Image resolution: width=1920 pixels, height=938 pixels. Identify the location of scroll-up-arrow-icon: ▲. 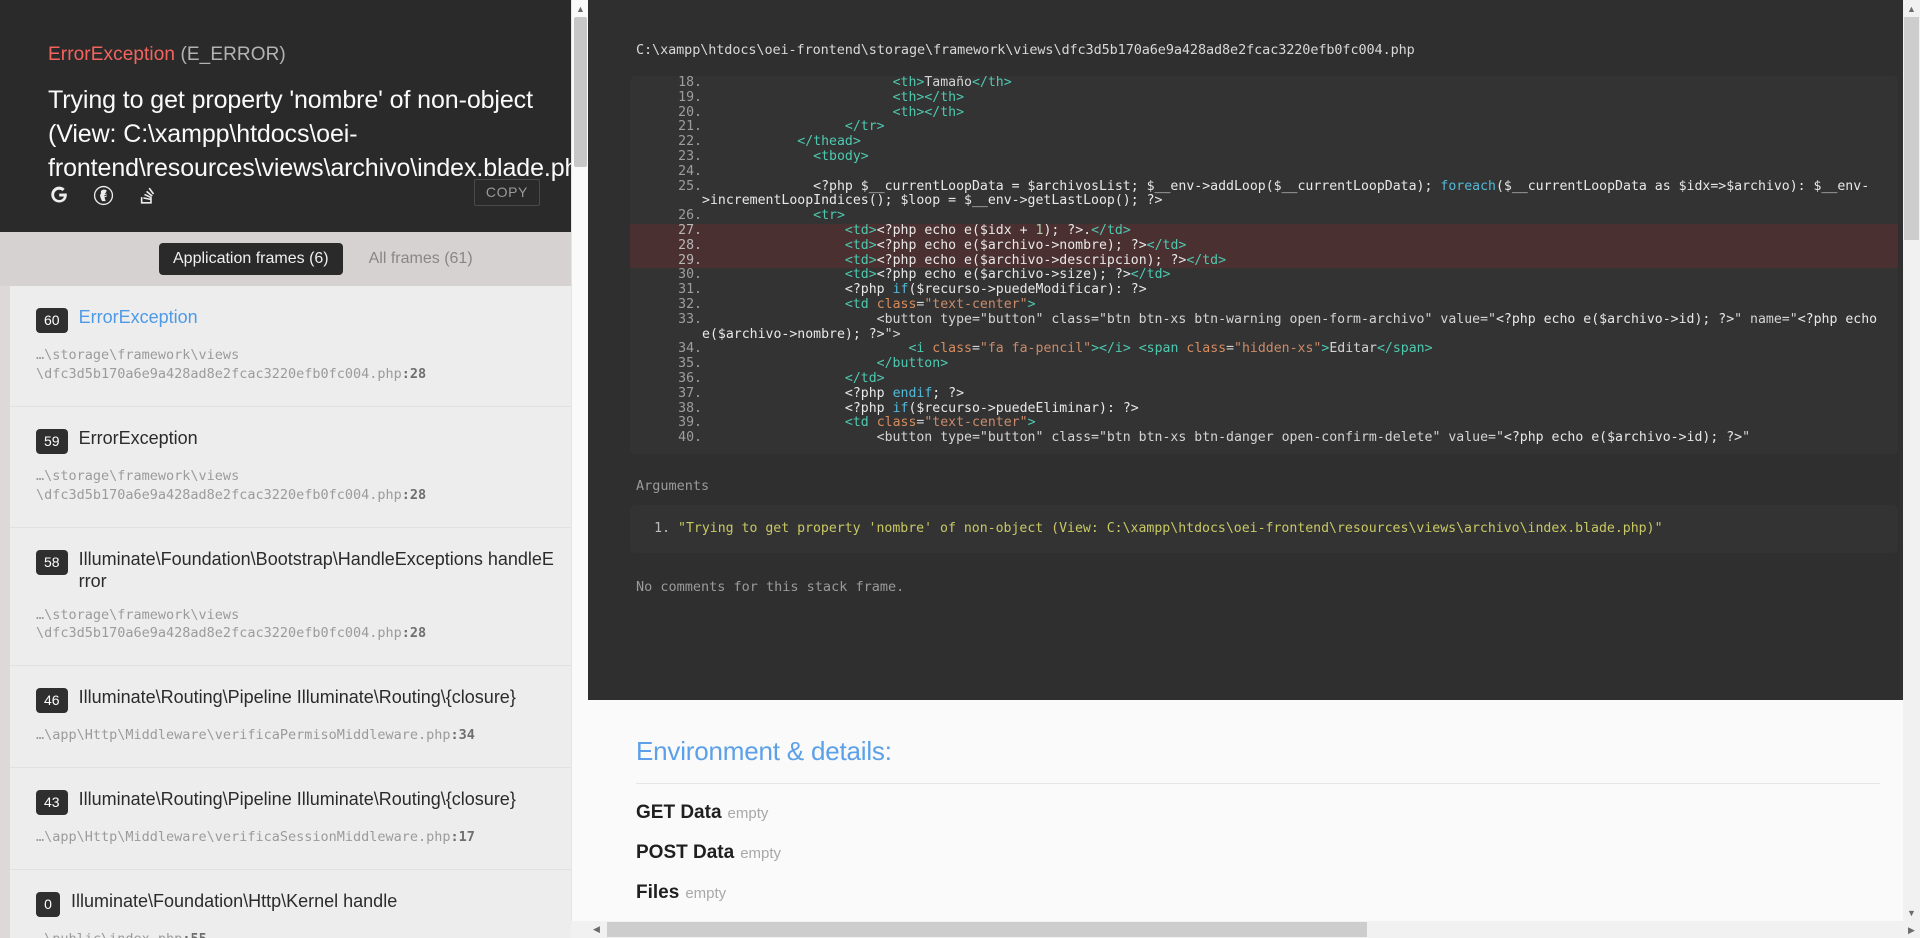
(580, 8).